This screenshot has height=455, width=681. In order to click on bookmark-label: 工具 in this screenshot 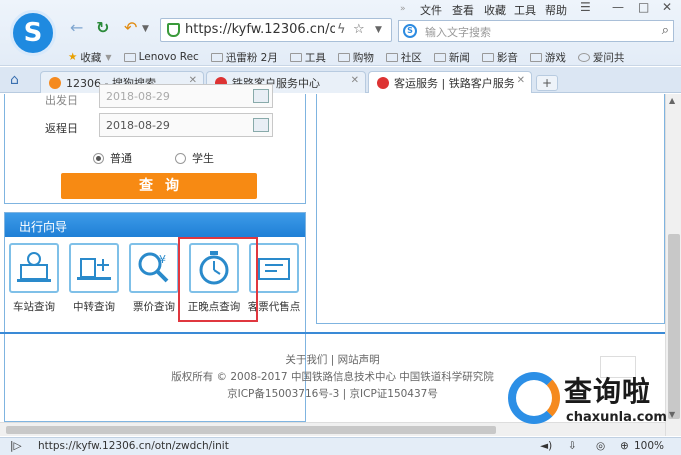, I will do `click(315, 57)`.